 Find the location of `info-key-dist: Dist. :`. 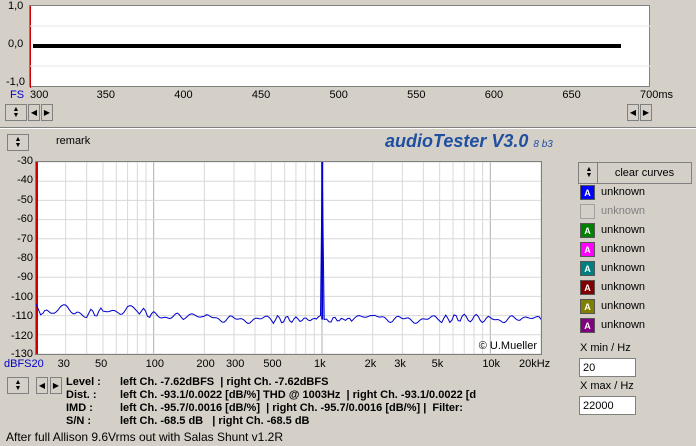

info-key-dist: Dist. : is located at coordinates (81, 395).